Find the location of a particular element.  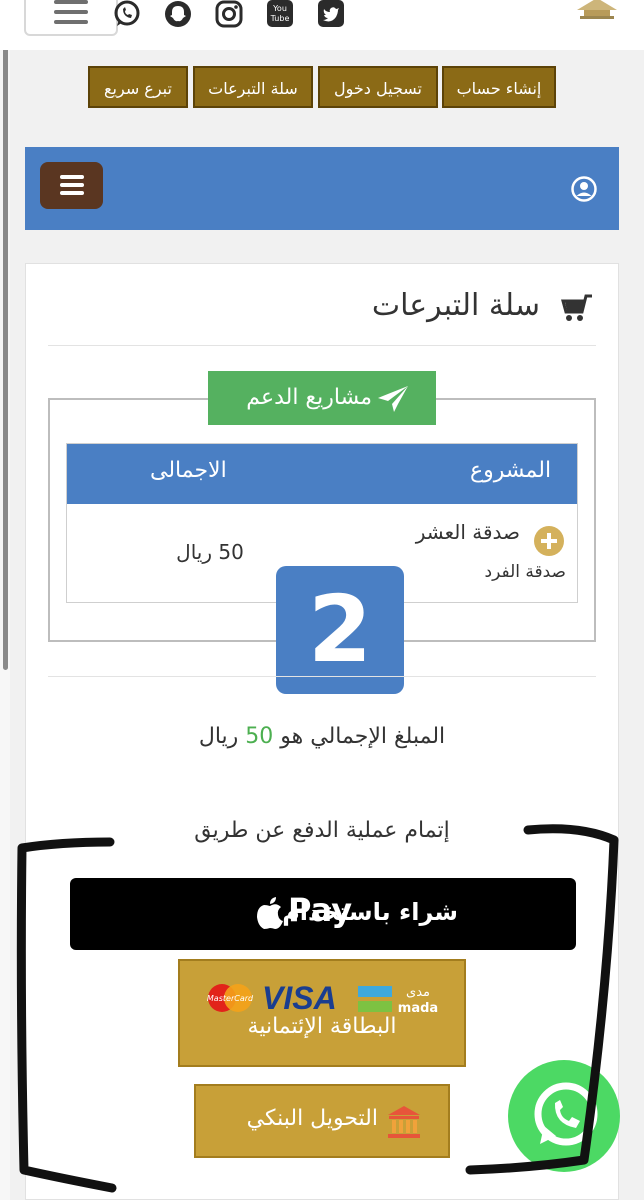

instagram-icon is located at coordinates (229, 14).